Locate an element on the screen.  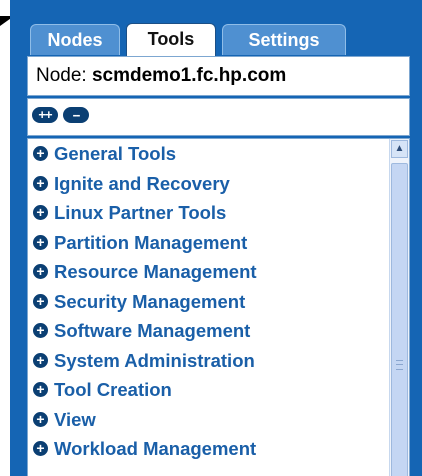
tree-item-system-administration: + System Administration is located at coordinates (218, 361).